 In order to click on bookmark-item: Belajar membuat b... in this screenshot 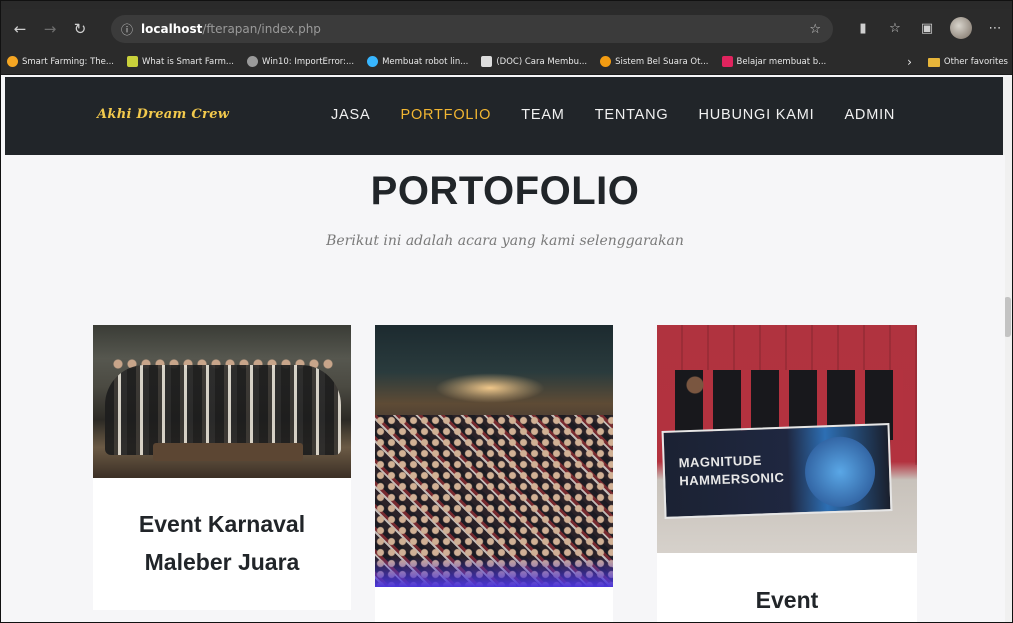, I will do `click(773, 61)`.